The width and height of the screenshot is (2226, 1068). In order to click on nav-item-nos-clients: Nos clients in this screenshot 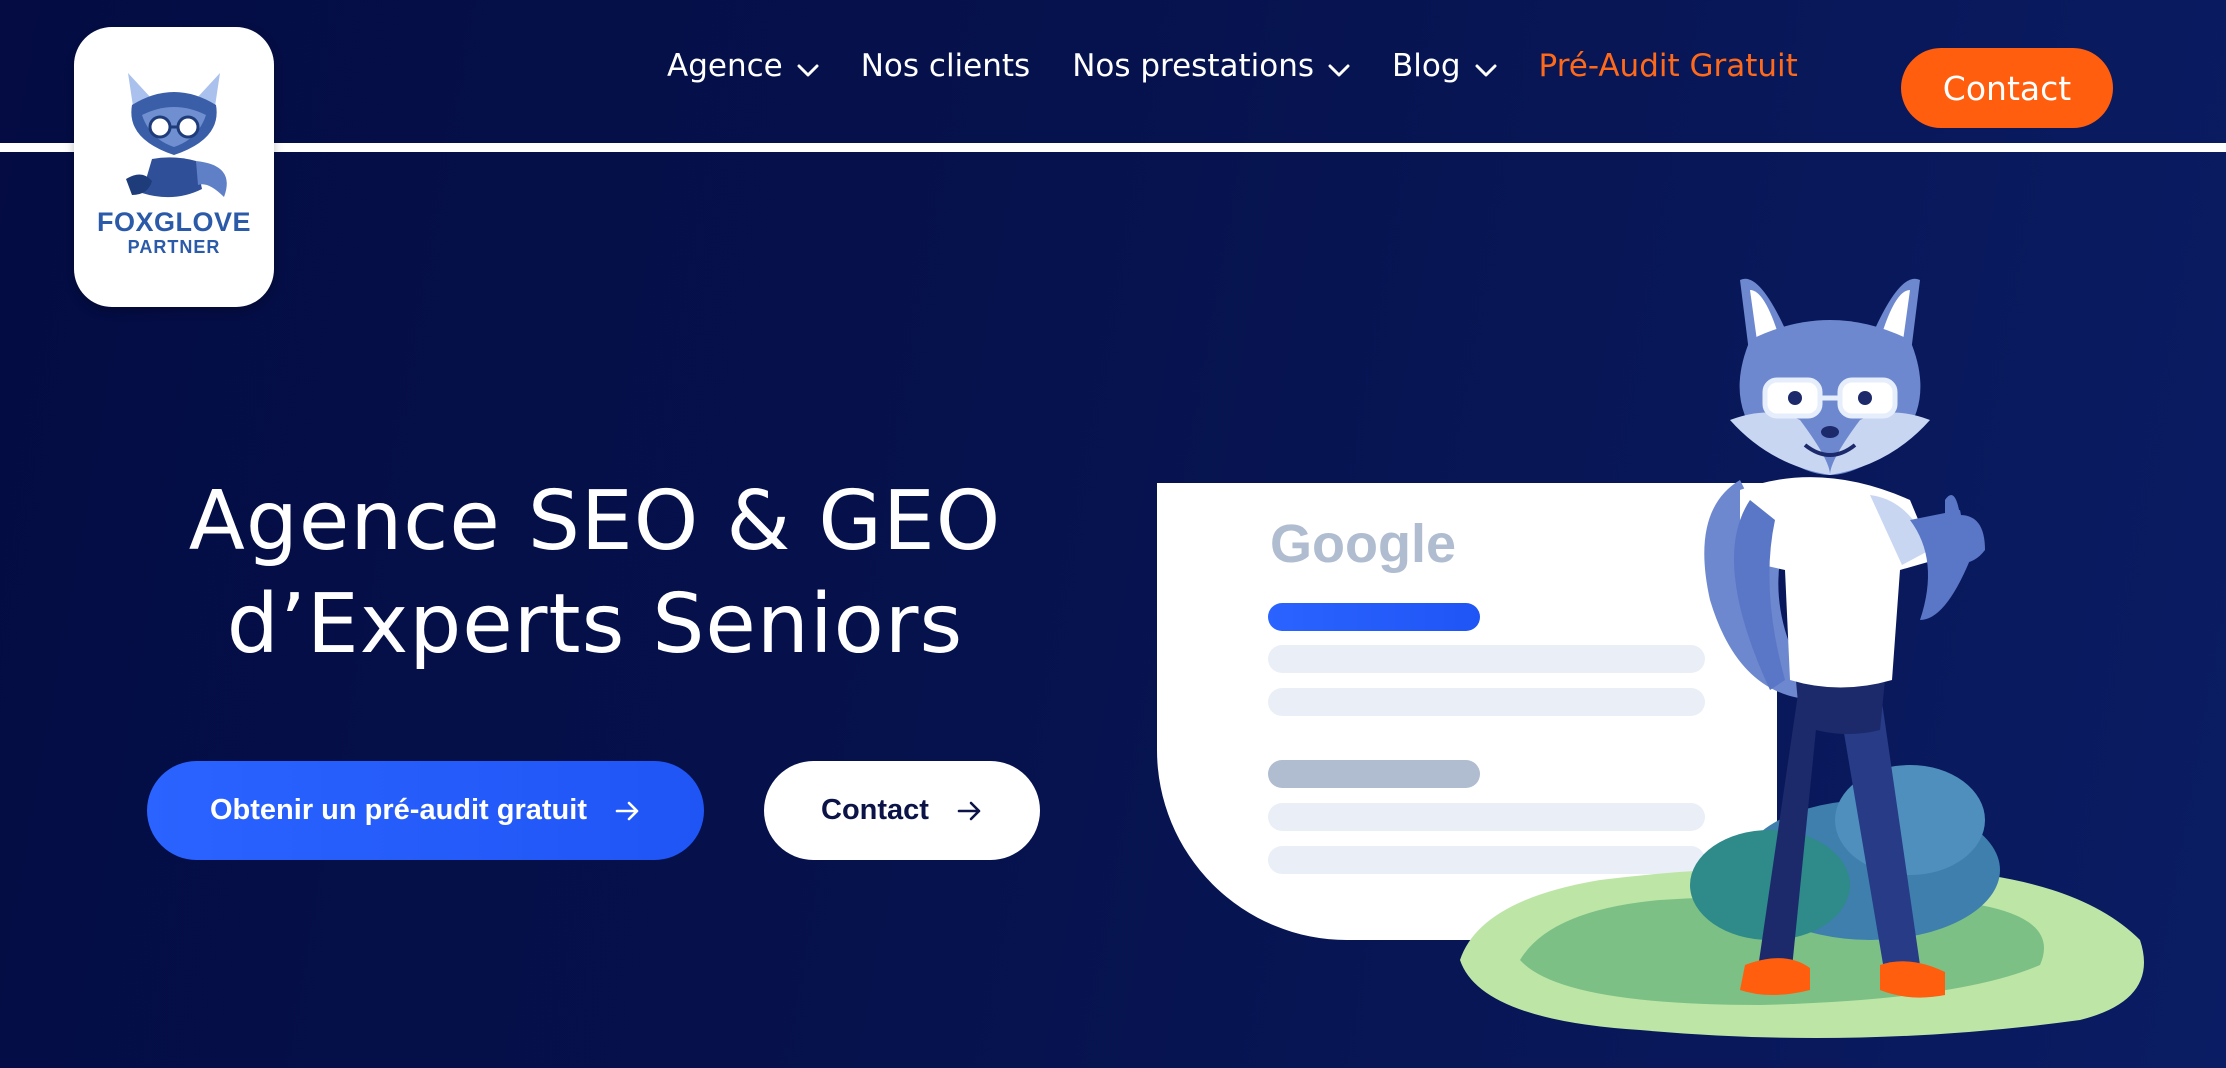, I will do `click(945, 66)`.